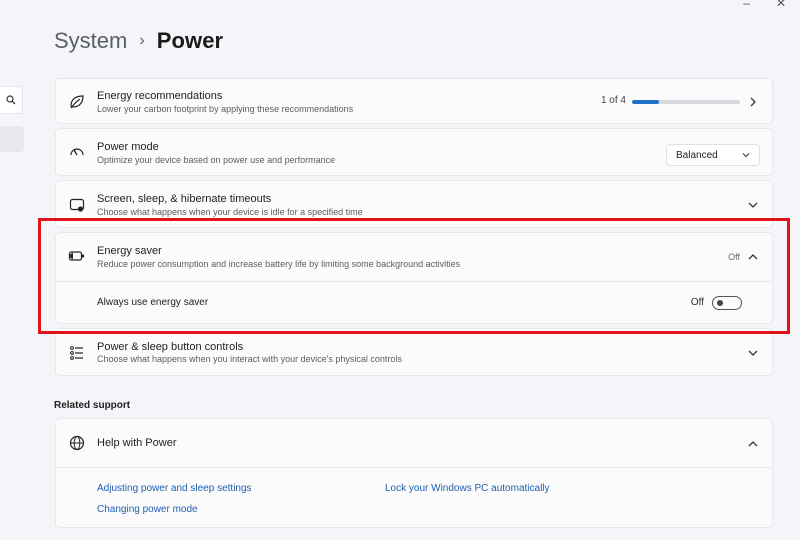  Describe the element at coordinates (128, 147) in the screenshot. I see `row-title: Power mode` at that location.